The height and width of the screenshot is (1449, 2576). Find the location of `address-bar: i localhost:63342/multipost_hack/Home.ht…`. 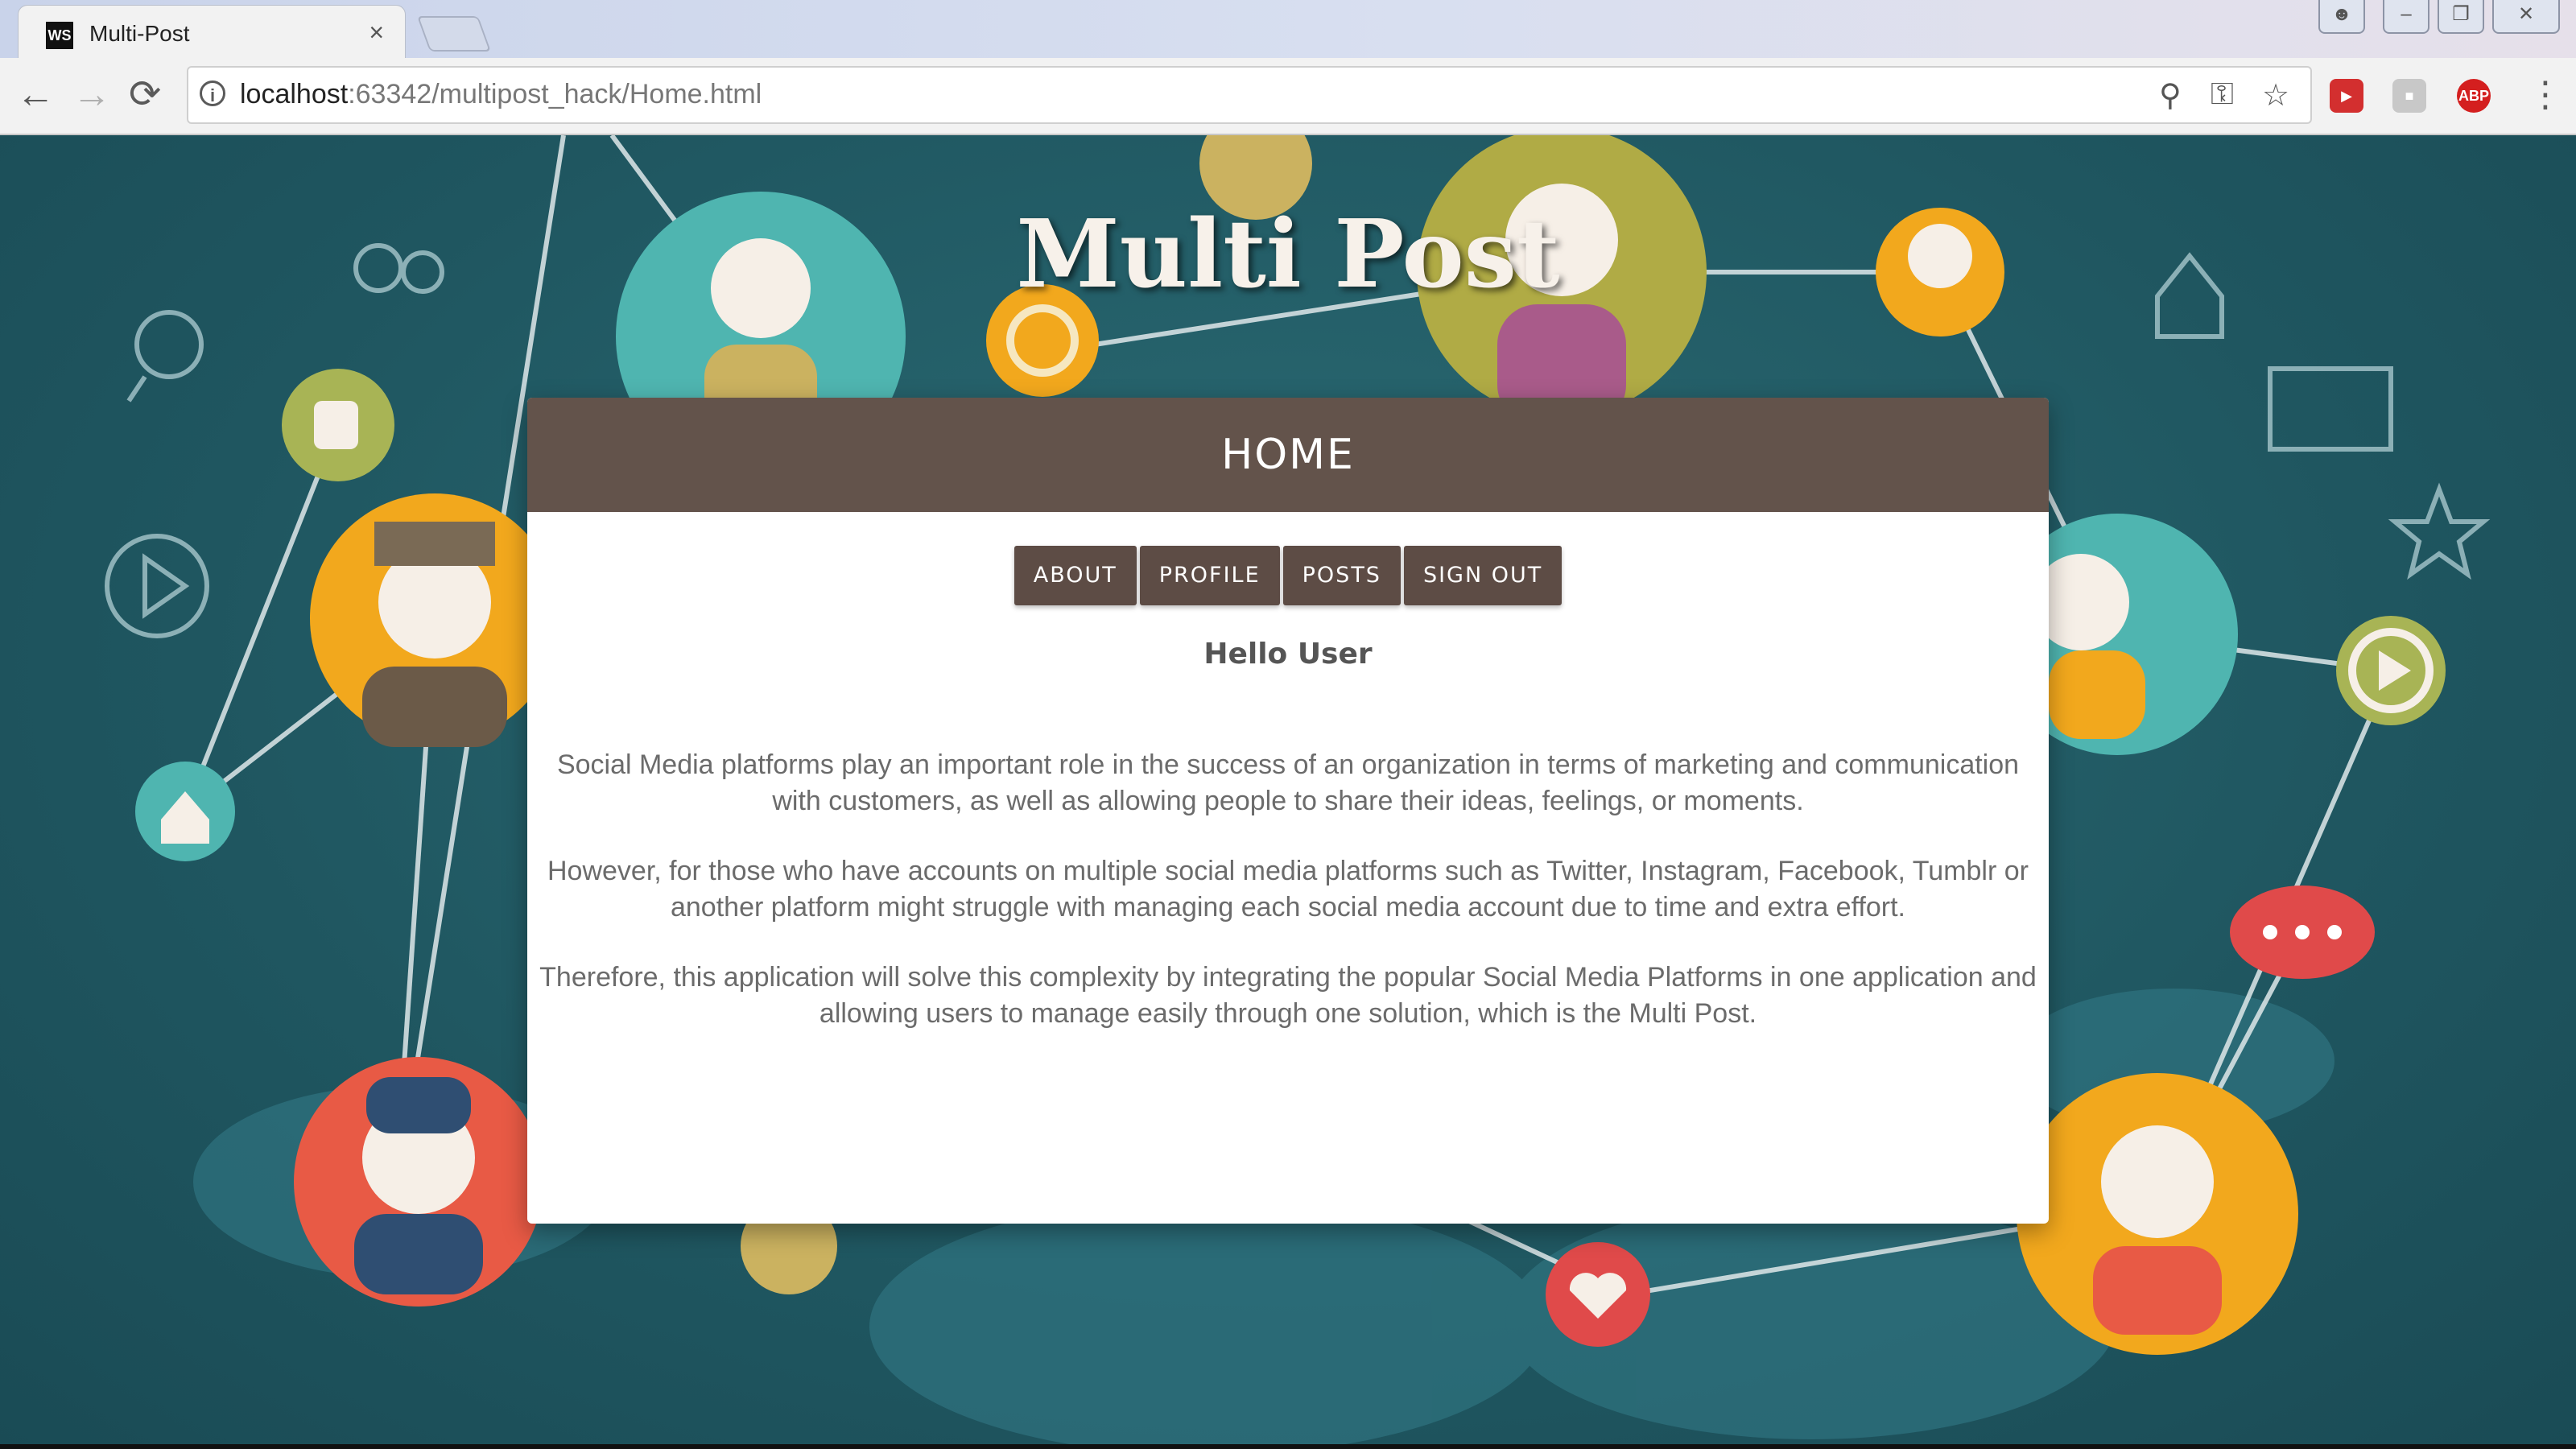

address-bar: i localhost:63342/multipost_hack/Home.ht… is located at coordinates (1249, 95).